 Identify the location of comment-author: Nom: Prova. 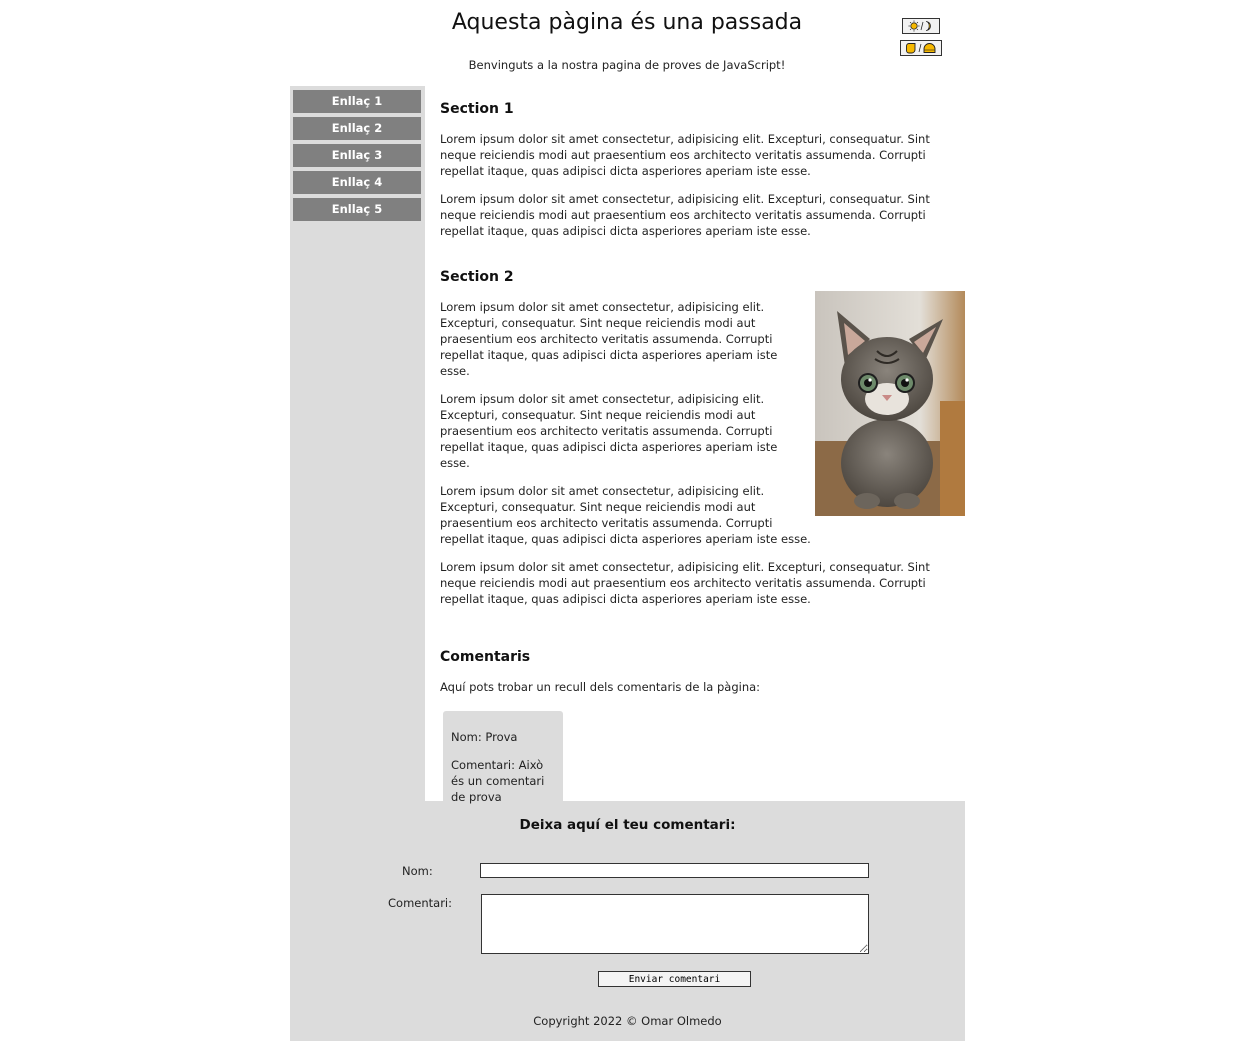
(484, 737).